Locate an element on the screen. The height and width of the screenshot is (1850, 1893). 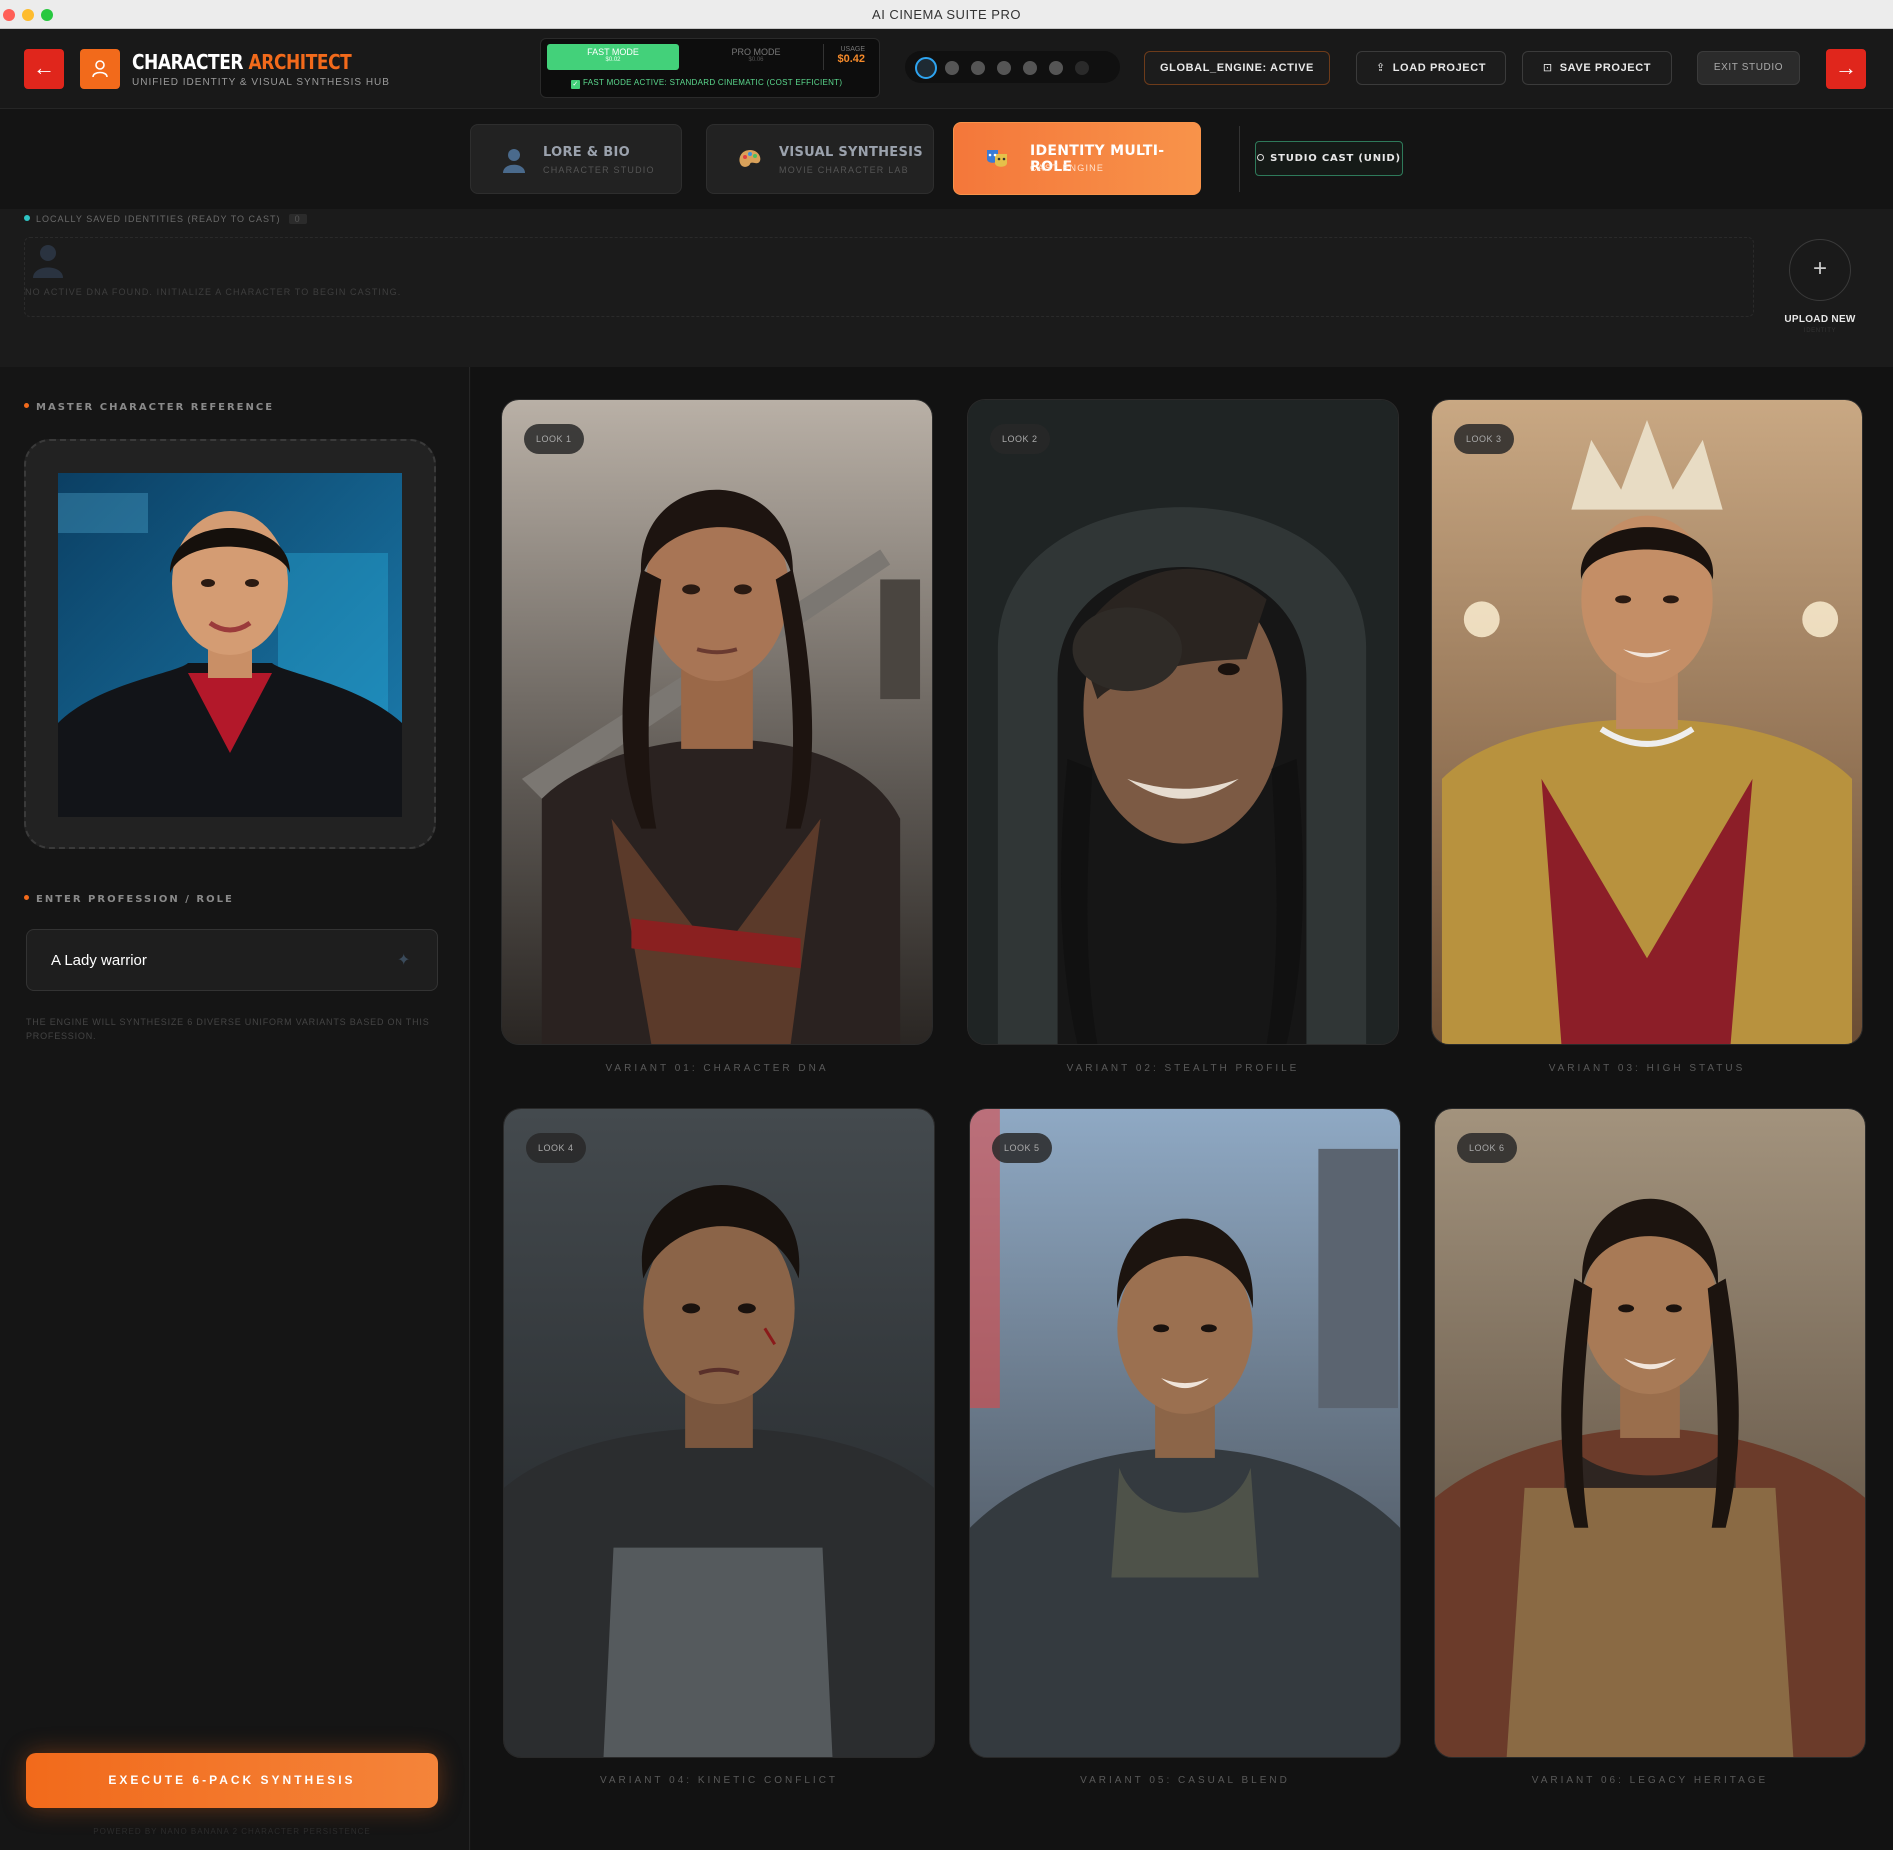
master-reference-dropzone is located at coordinates (230, 644).